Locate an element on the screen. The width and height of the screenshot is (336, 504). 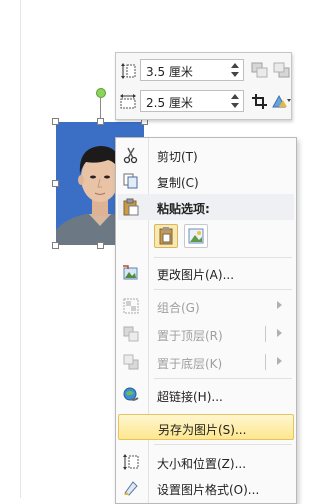
width-row: 2.5 厘米 is located at coordinates (203, 102).